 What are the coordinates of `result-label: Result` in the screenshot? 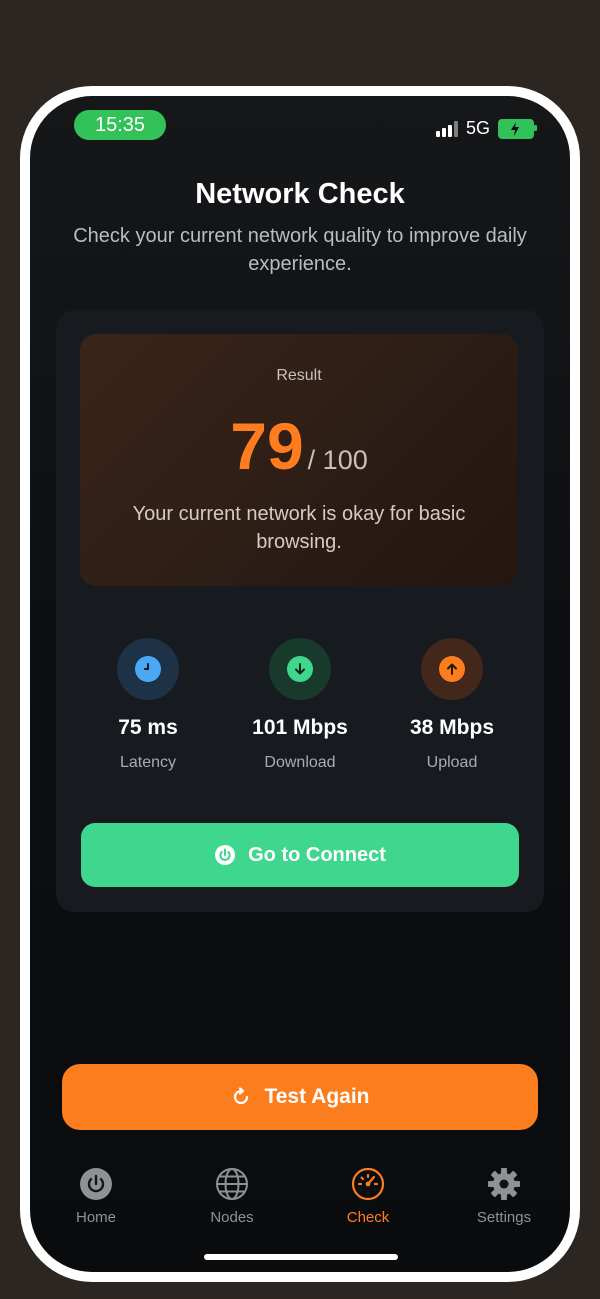 It's located at (299, 375).